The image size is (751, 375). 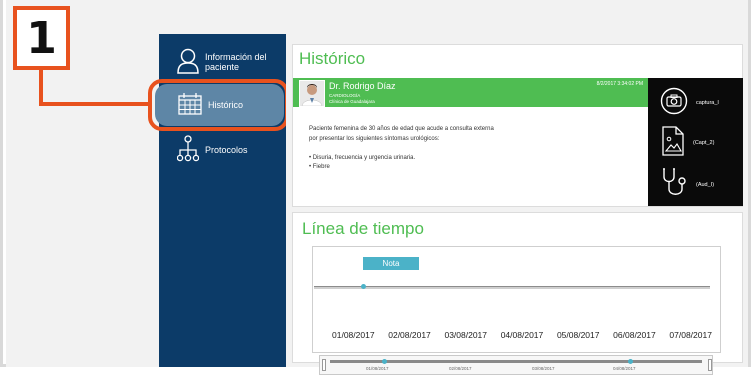 What do you see at coordinates (319, 167) in the screenshot?
I see `note-line: • Fiebre` at bounding box center [319, 167].